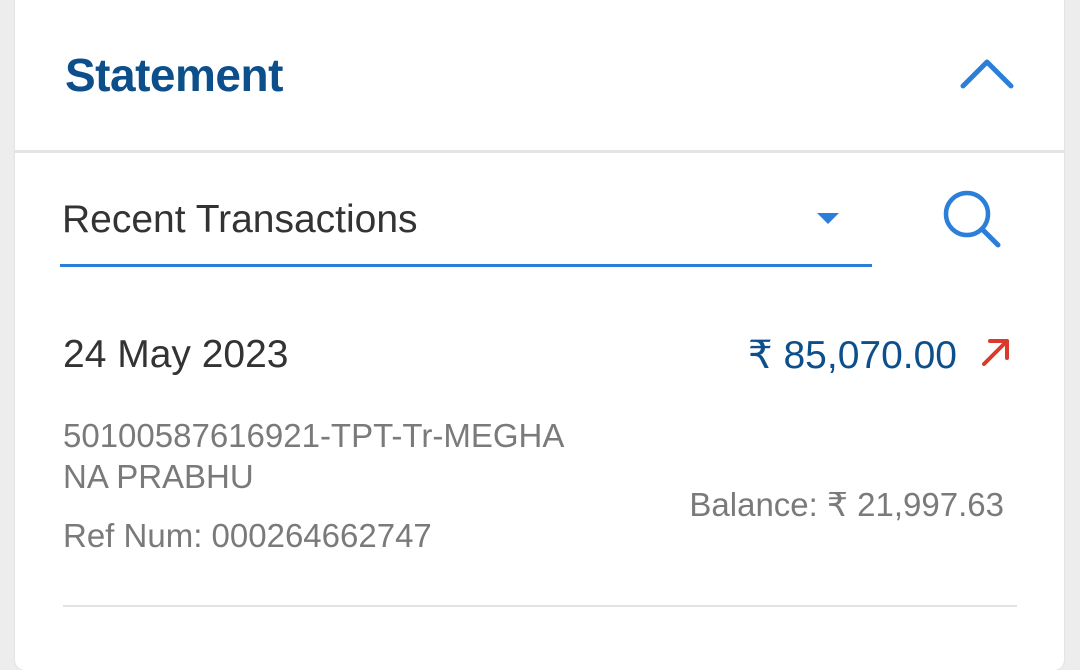 Image resolution: width=1080 pixels, height=670 pixels. Describe the element at coordinates (852, 355) in the screenshot. I see `transaction-amount: ₹ 85,070.00` at that location.